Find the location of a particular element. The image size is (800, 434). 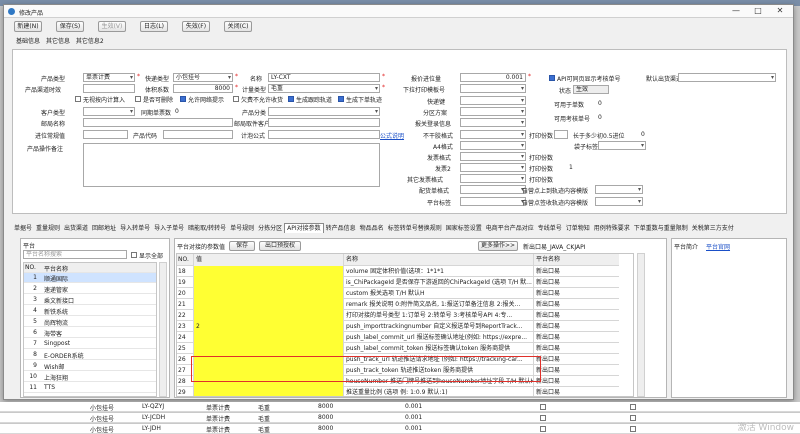

api-checkbox is located at coordinates (552, 78).